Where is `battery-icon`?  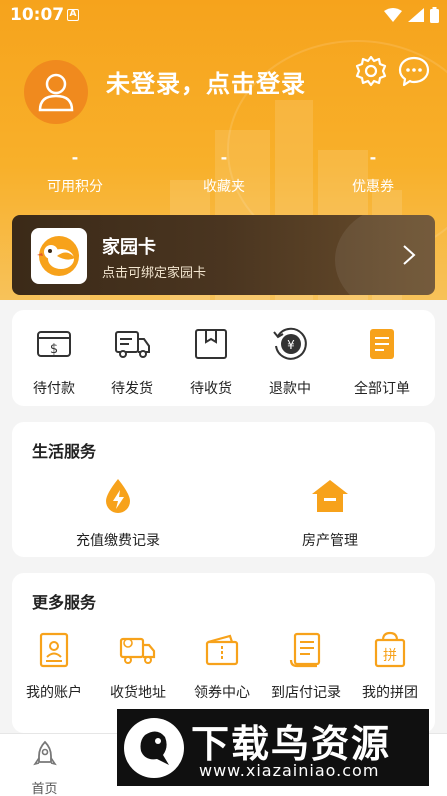 battery-icon is located at coordinates (434, 15).